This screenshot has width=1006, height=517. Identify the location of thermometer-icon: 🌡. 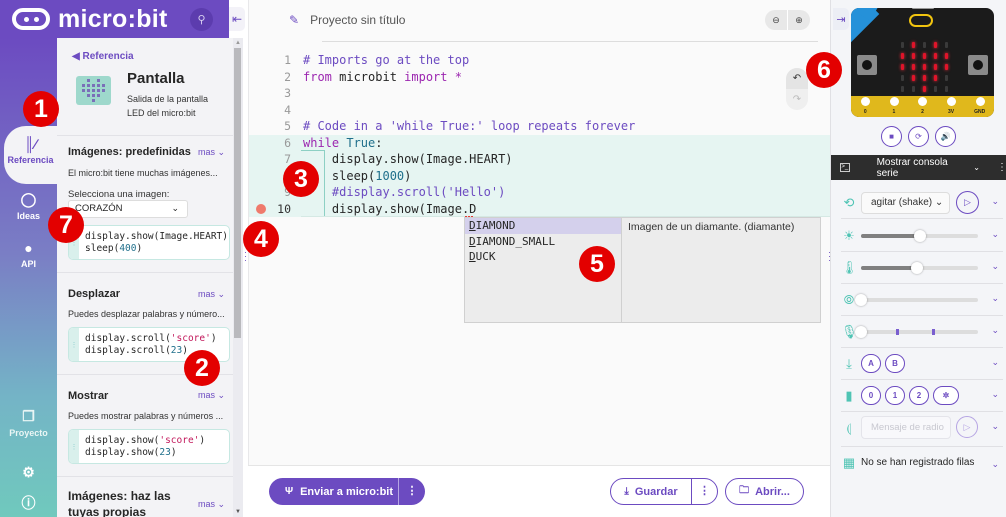
(849, 267).